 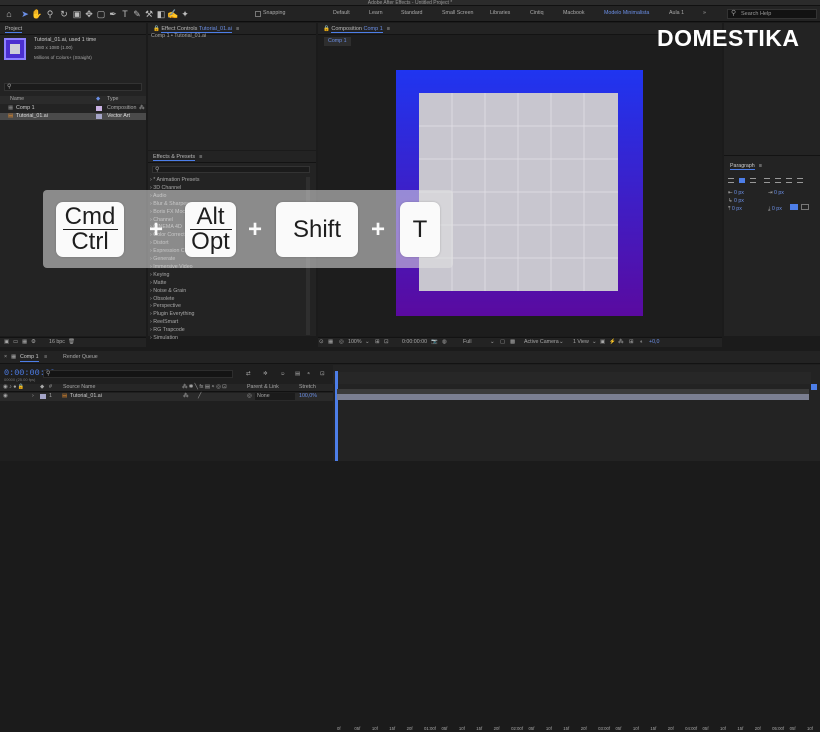 What do you see at coordinates (172, 314) in the screenshot?
I see `effect-category: › Plugin Everything` at bounding box center [172, 314].